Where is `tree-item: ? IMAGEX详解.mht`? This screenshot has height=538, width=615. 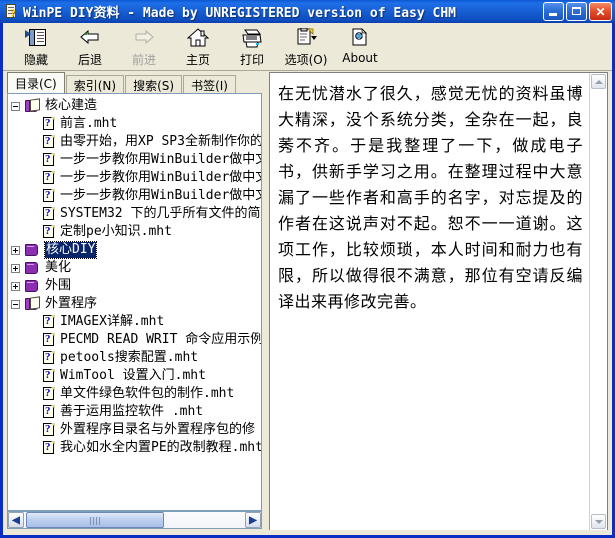
tree-item: ? IMAGEX详解.mht is located at coordinates (136, 322).